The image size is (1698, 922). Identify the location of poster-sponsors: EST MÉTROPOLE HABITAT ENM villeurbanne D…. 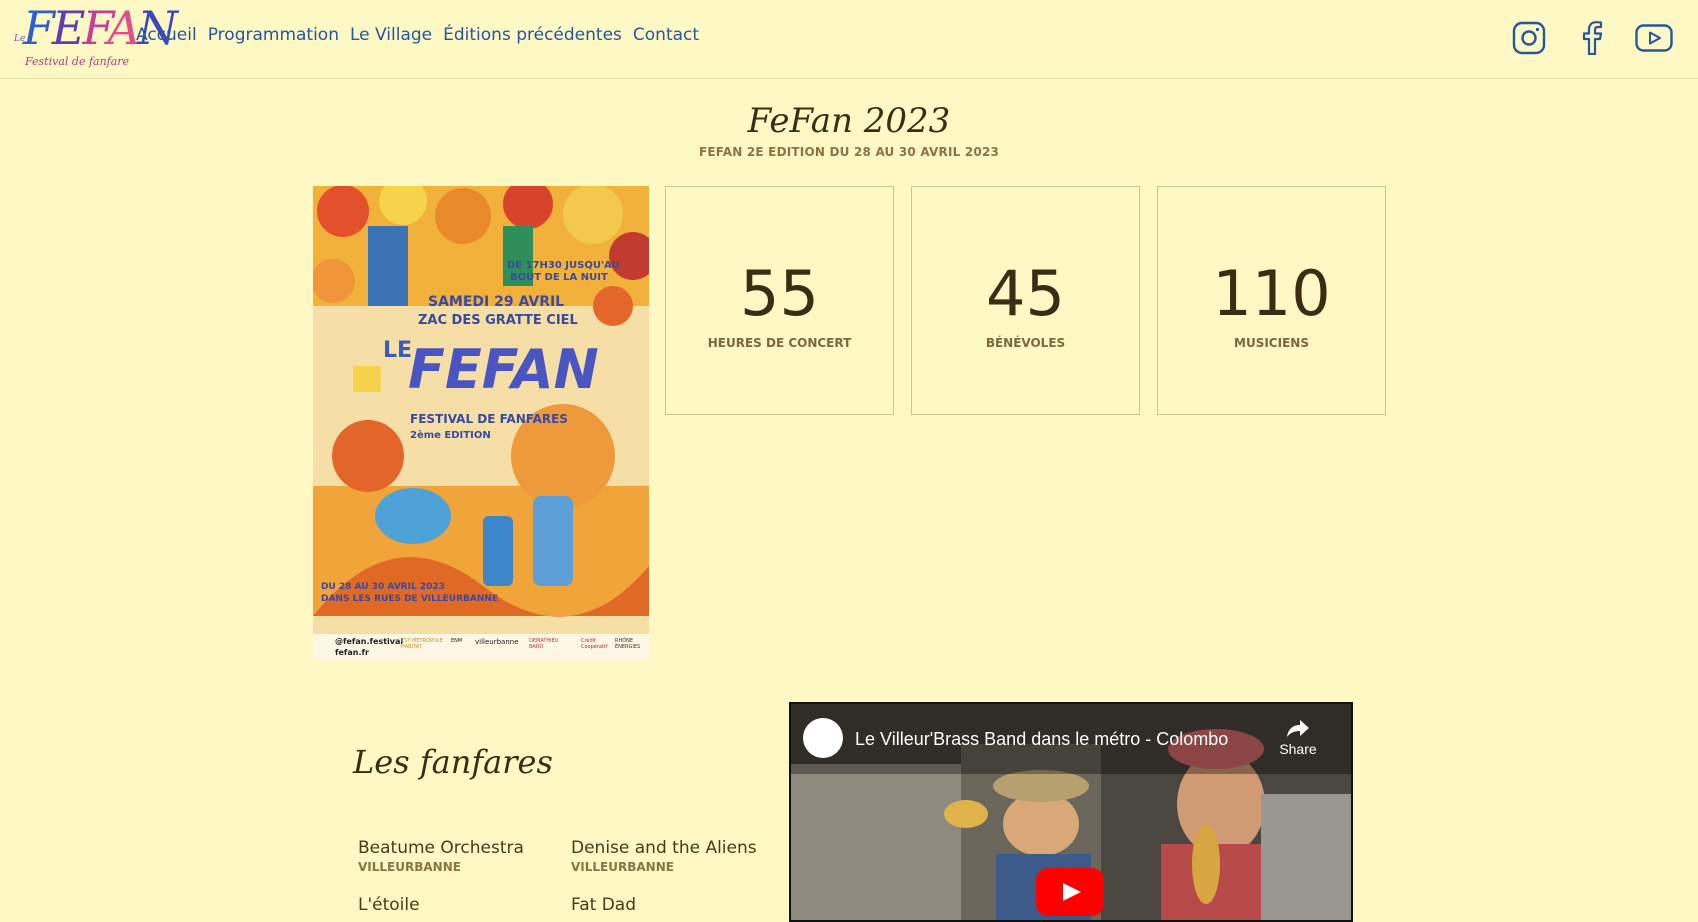
(522, 644).